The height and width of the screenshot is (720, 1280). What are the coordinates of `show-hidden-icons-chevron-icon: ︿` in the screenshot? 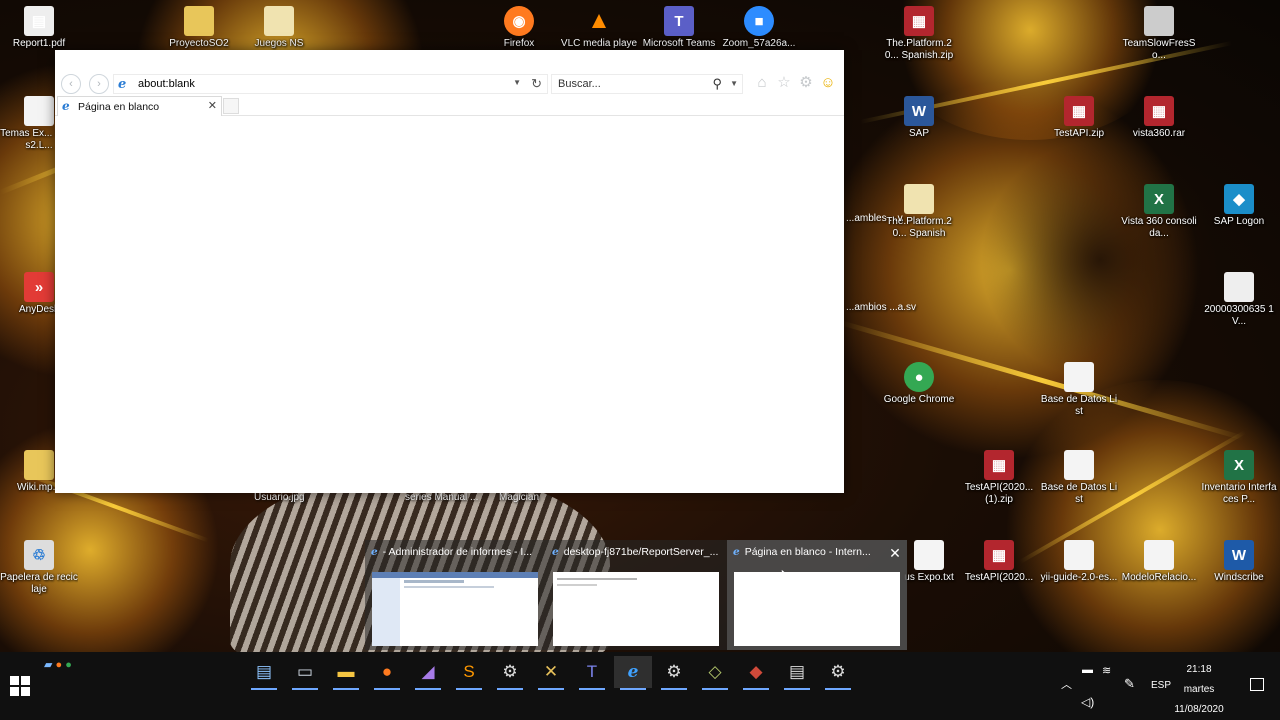 It's located at (1066, 684).